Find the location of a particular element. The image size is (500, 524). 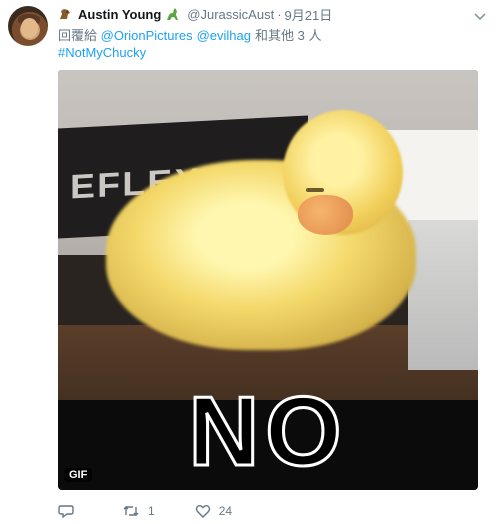

retweet-count: 1 is located at coordinates (151, 511).